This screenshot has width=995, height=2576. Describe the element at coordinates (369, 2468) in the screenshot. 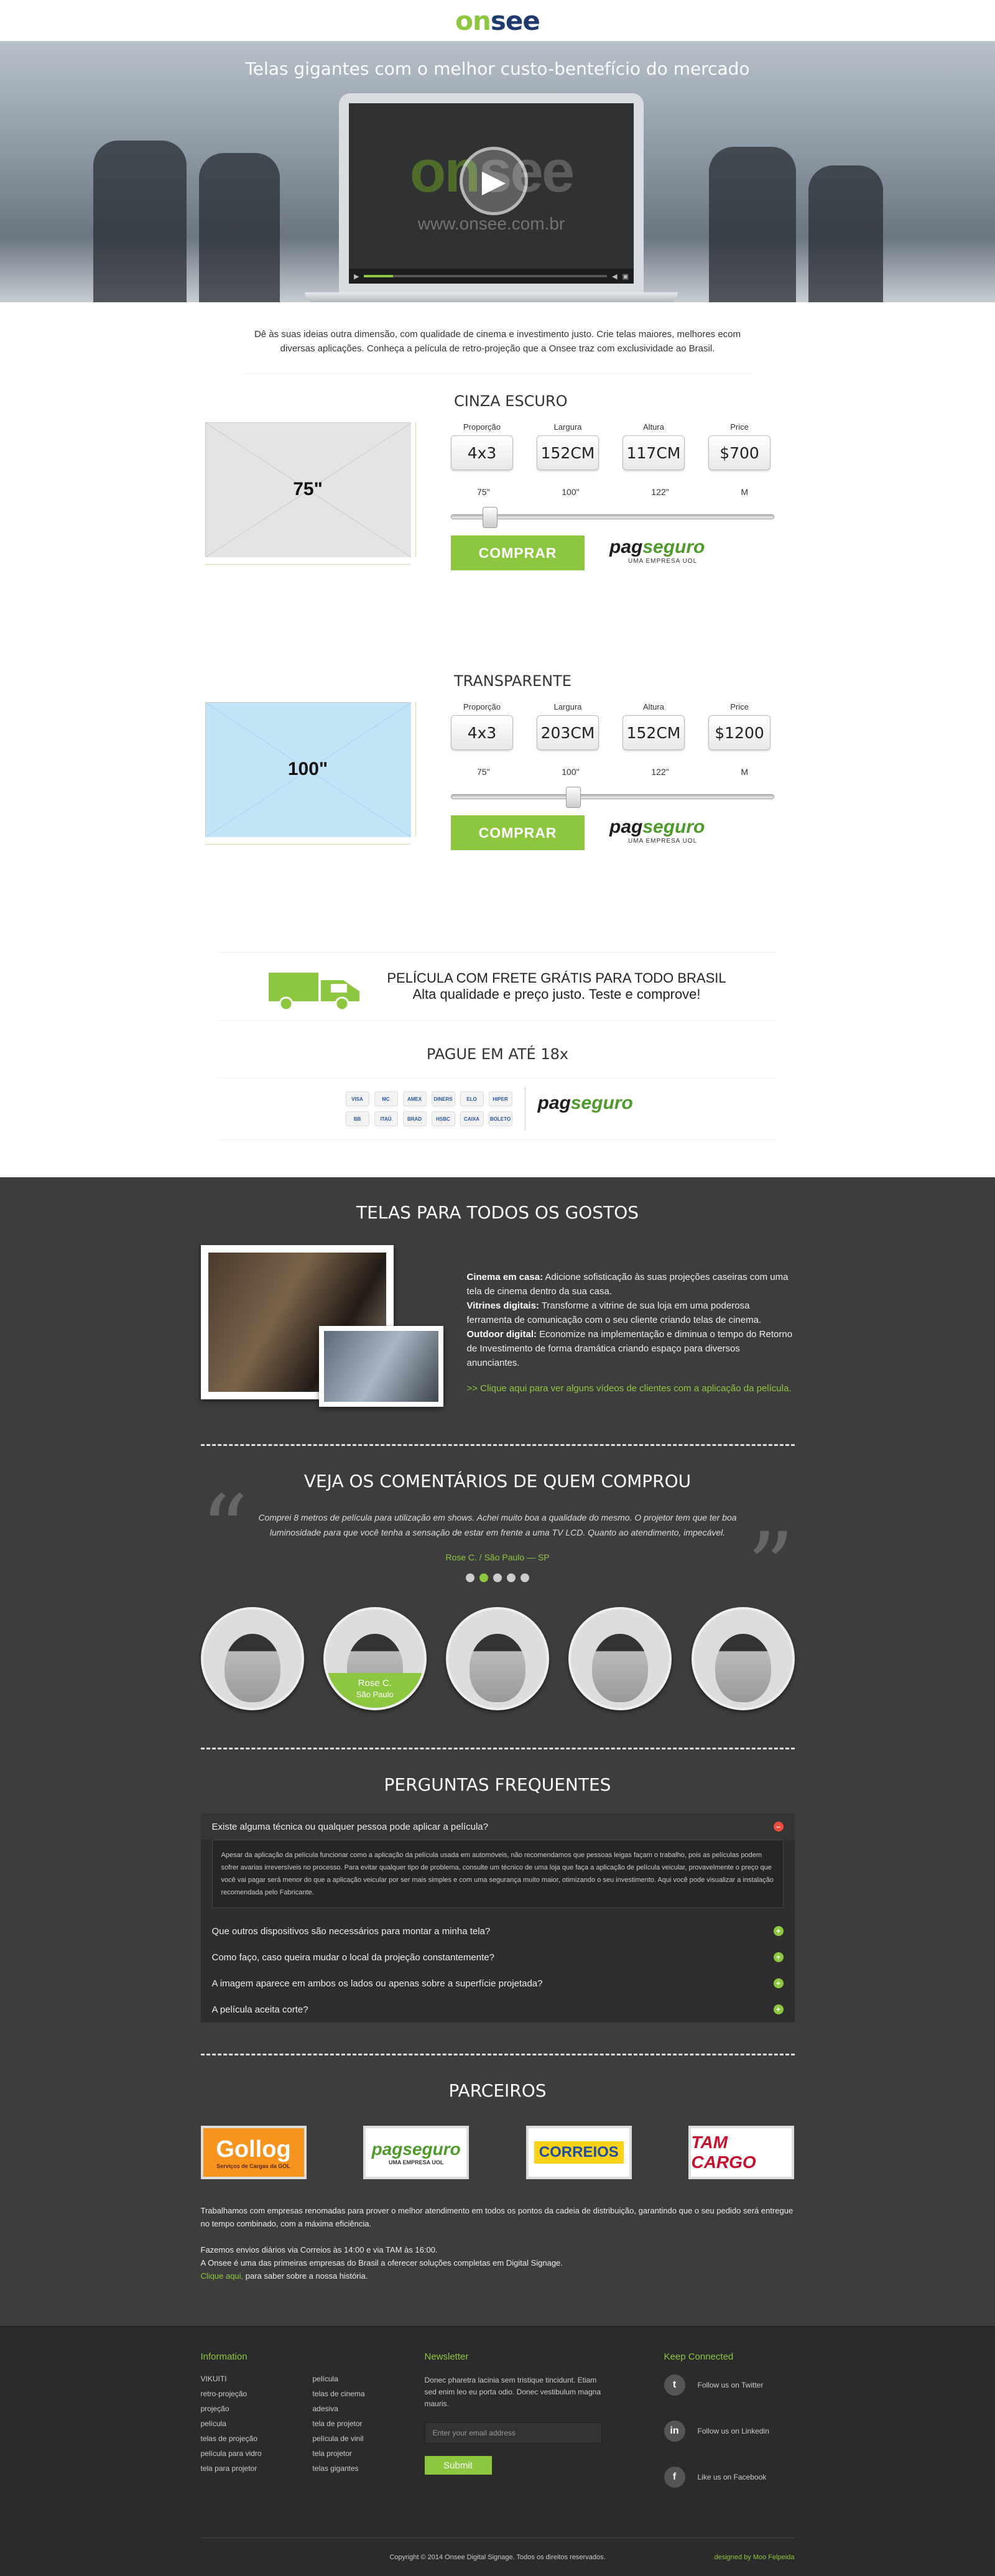

I see `footer-link: telas gigantes` at that location.